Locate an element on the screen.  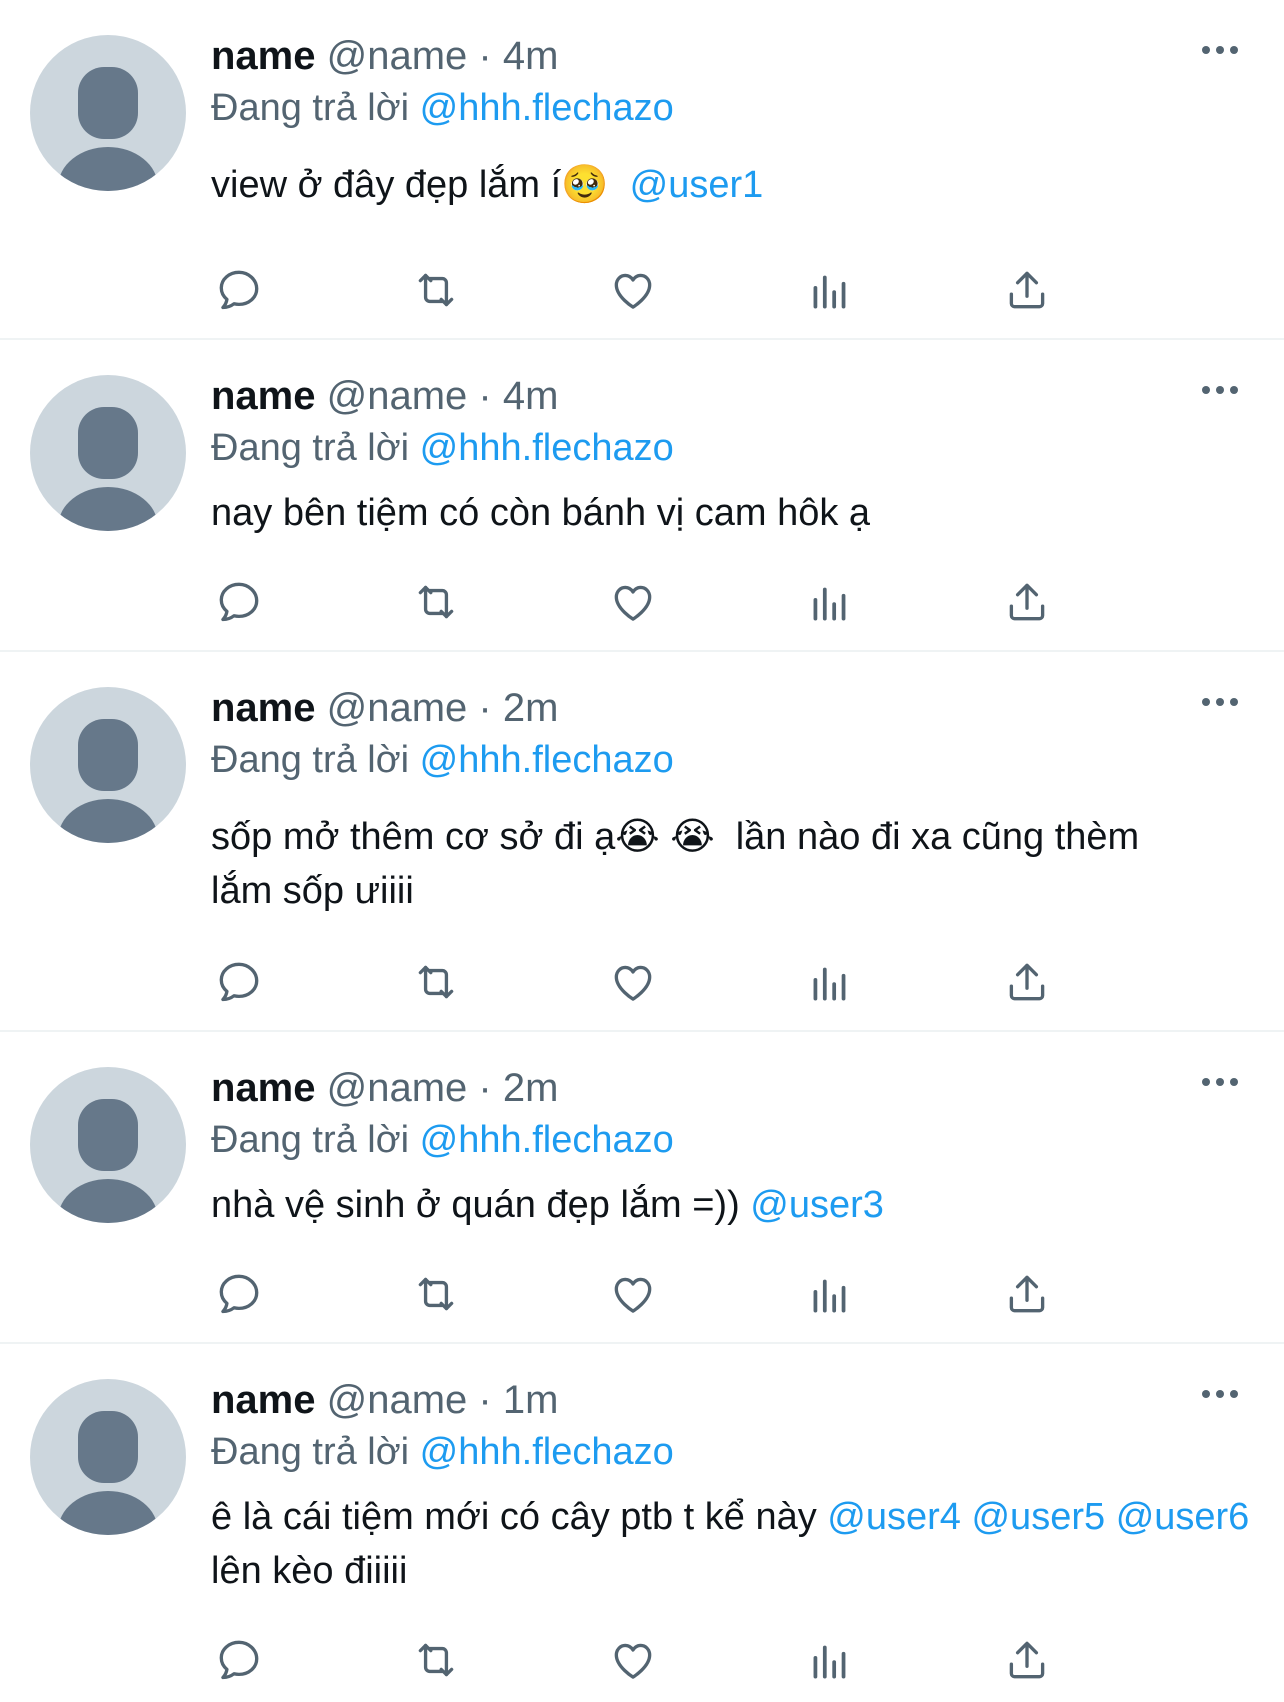
tweet-text-part: ê là cái tiệm mới có cây ptb t kể này is located at coordinates (514, 1517).